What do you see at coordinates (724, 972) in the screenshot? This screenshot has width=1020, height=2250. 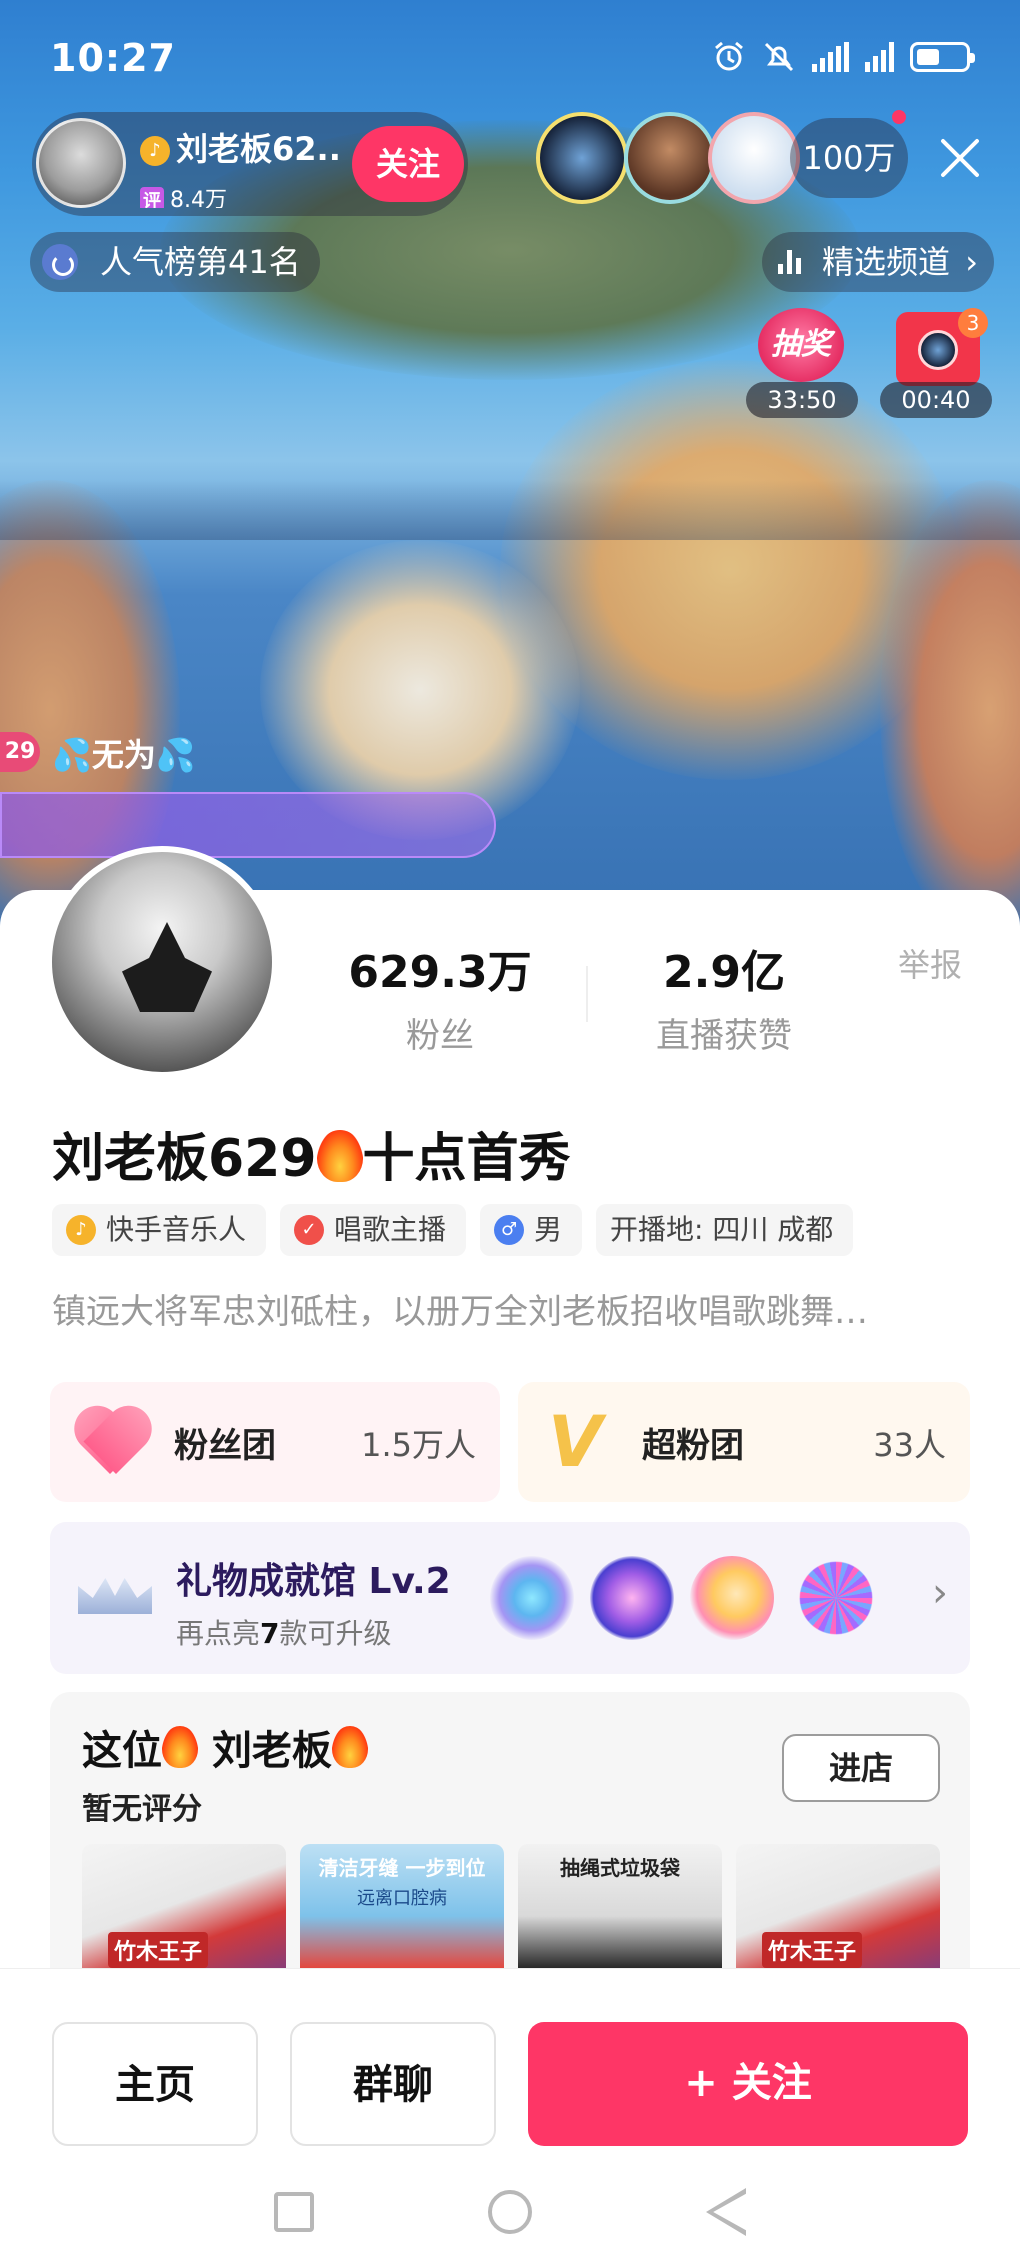 I see `likes-value: 2.9亿` at bounding box center [724, 972].